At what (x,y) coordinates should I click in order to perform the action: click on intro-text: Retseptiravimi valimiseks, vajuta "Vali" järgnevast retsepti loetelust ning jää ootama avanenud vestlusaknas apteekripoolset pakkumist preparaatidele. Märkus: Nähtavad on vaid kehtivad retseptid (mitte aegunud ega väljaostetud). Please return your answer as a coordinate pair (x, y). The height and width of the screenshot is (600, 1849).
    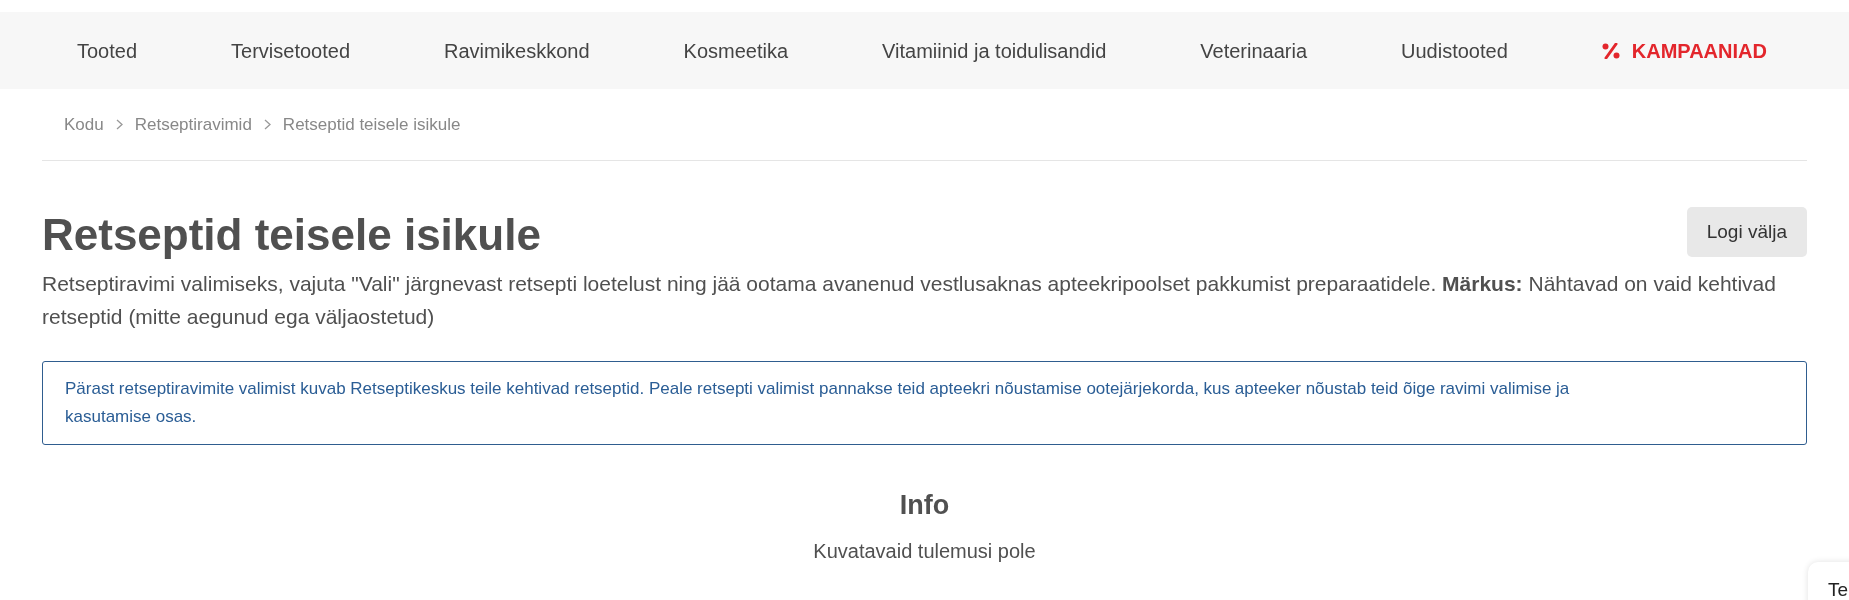
    Looking at the image, I should click on (909, 301).